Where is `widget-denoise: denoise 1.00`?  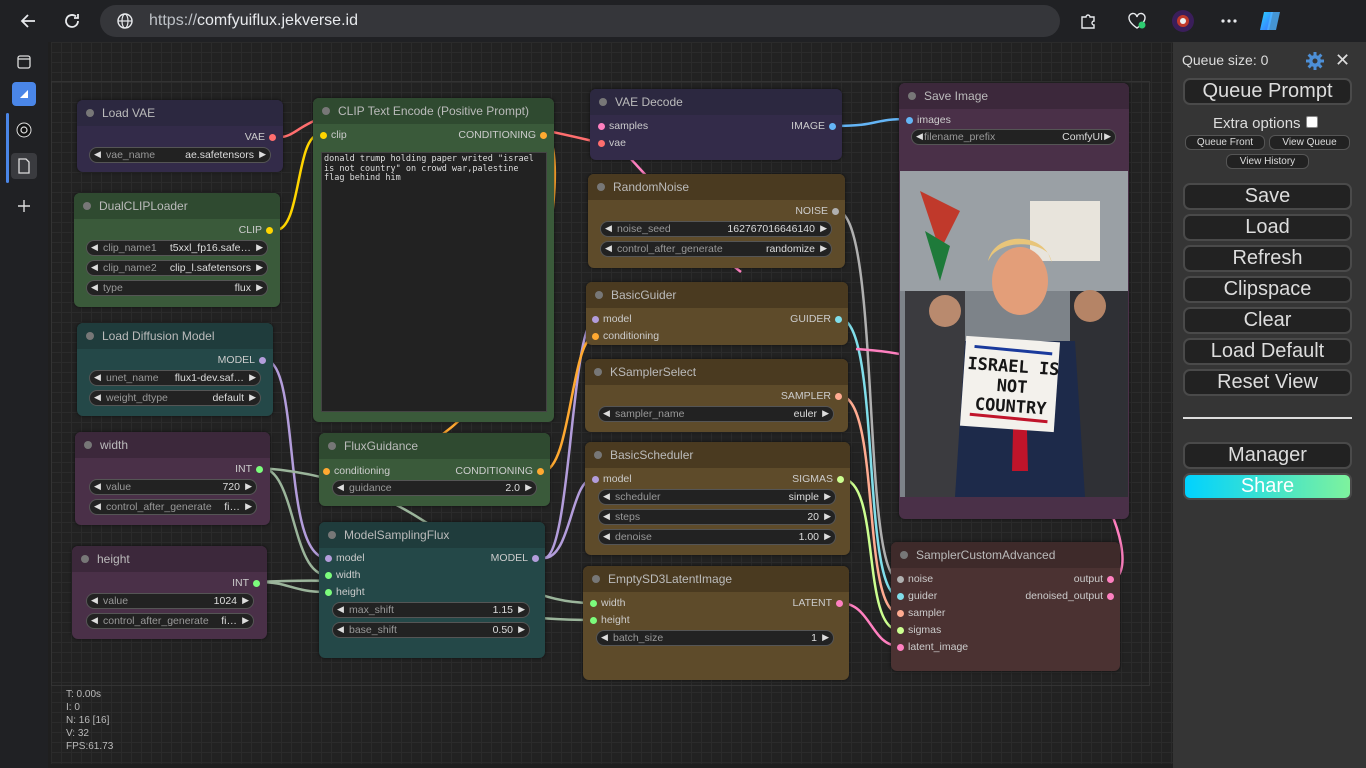 widget-denoise: denoise 1.00 is located at coordinates (717, 537).